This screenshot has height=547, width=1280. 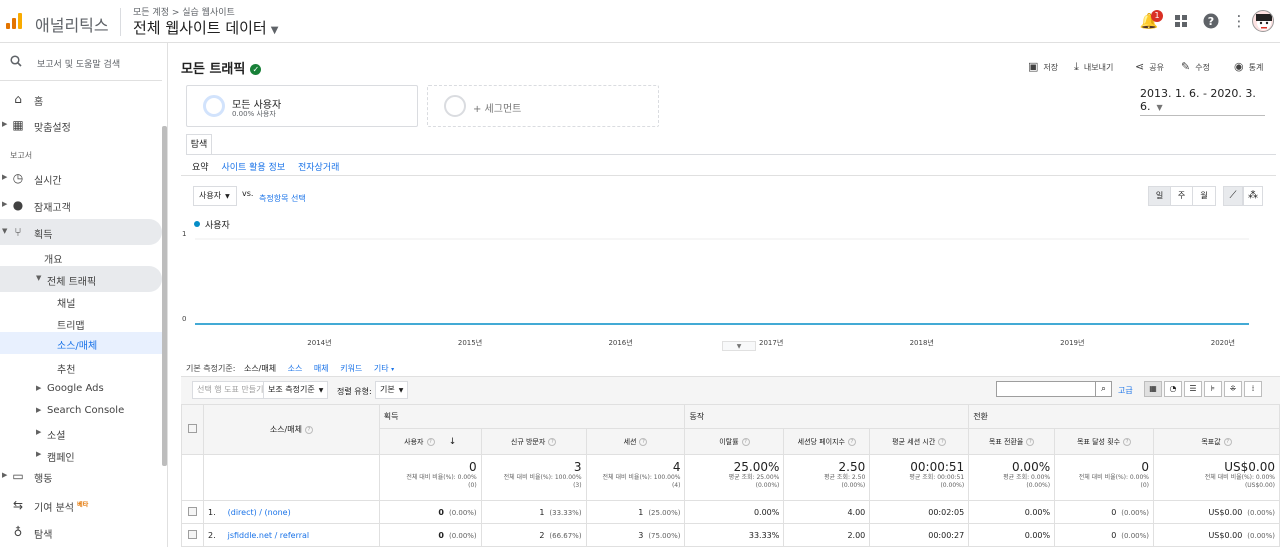 What do you see at coordinates (1223, 342) in the screenshot?
I see `x-tick-label: 2020년` at bounding box center [1223, 342].